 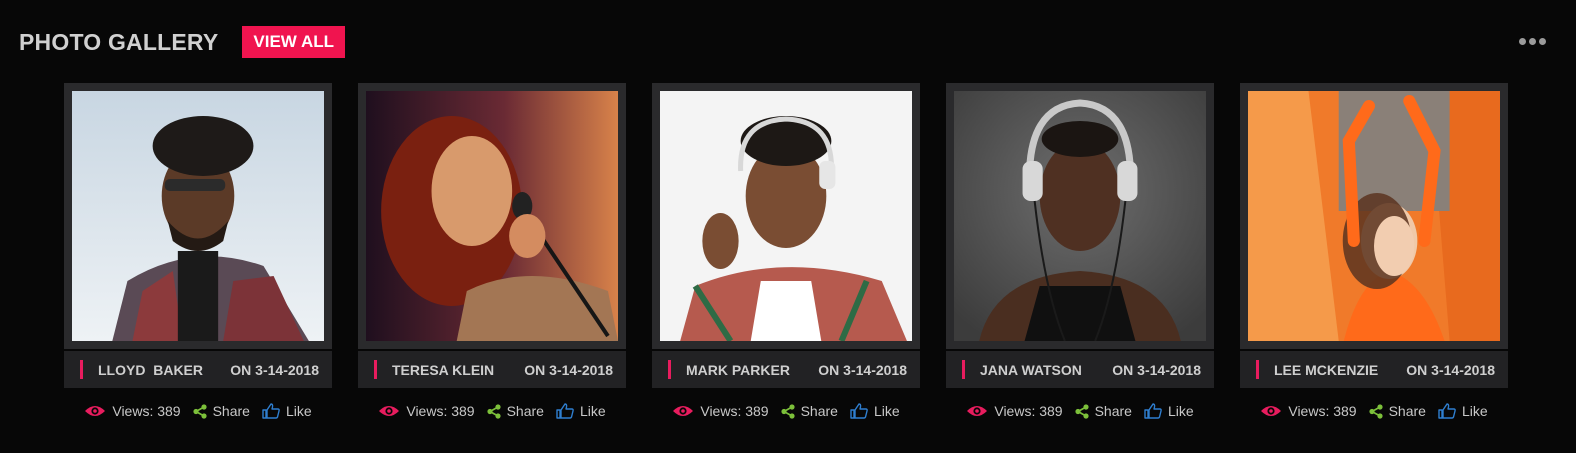 I want to click on photo-caption: LLOYD BAKER ON 3-14-2018, so click(x=198, y=369).